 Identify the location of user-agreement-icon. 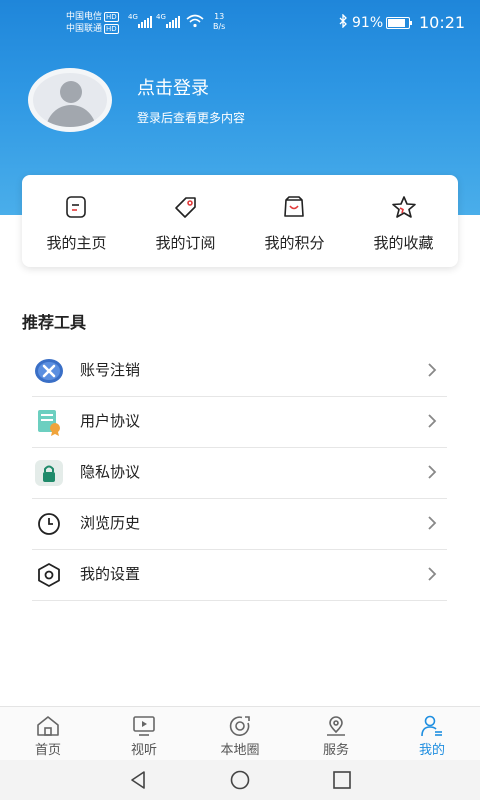
(49, 422).